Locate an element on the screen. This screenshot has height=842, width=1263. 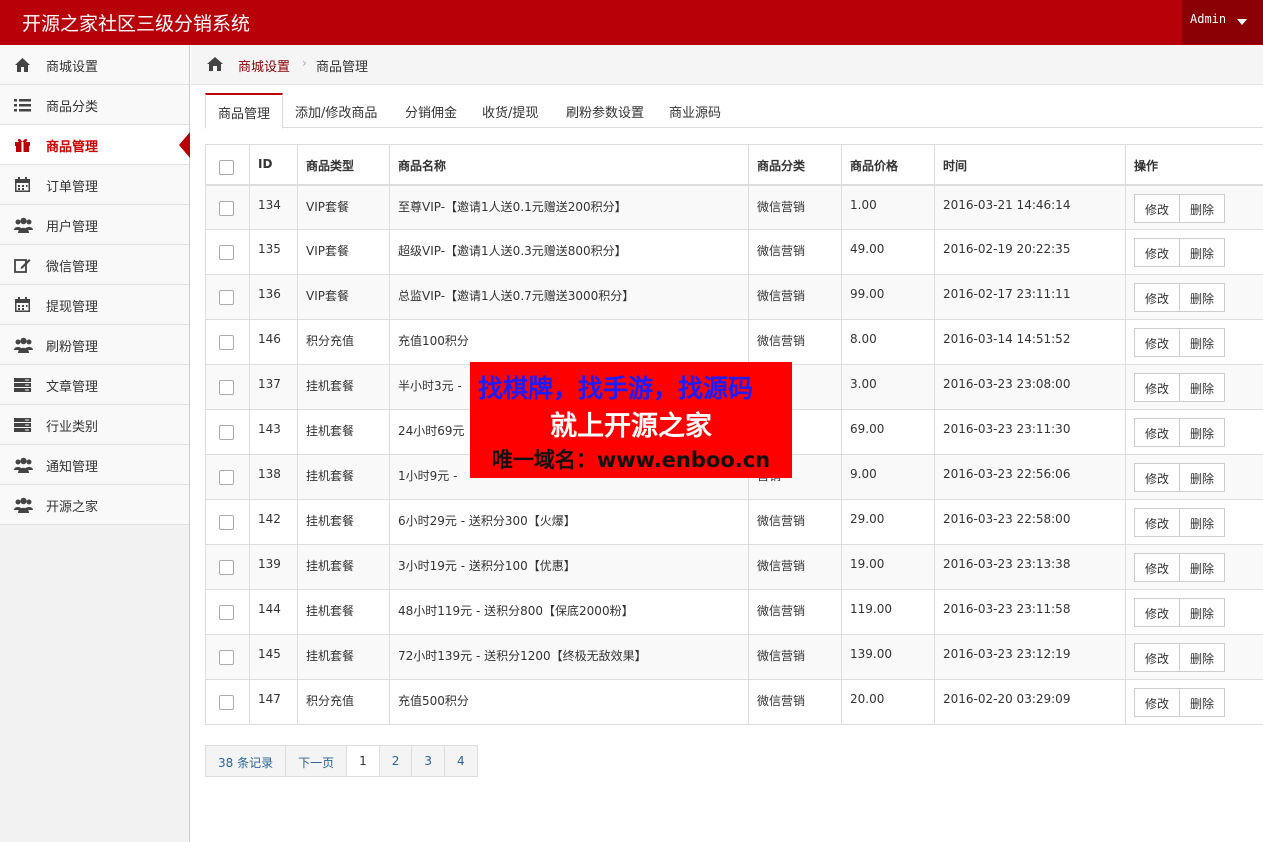
page-link-2: 2 is located at coordinates (395, 761).